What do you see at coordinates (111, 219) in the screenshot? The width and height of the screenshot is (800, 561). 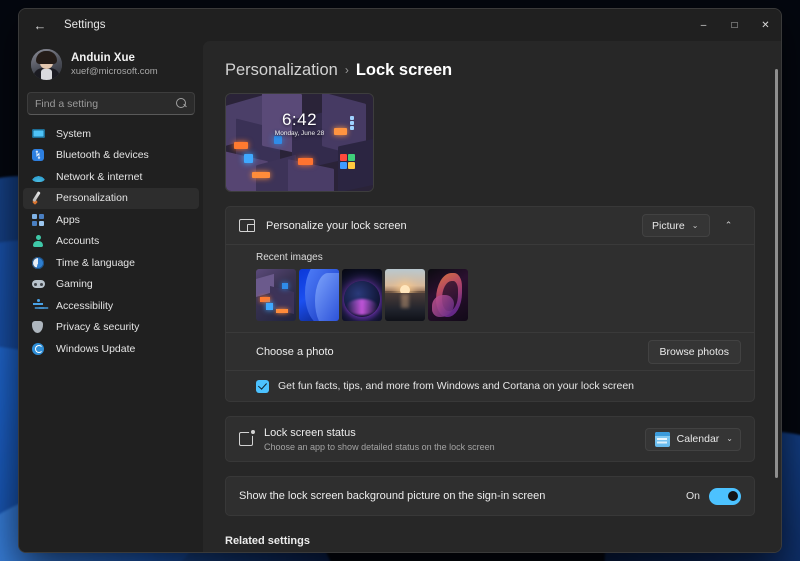 I see `sidebar-item-apps: Apps` at bounding box center [111, 219].